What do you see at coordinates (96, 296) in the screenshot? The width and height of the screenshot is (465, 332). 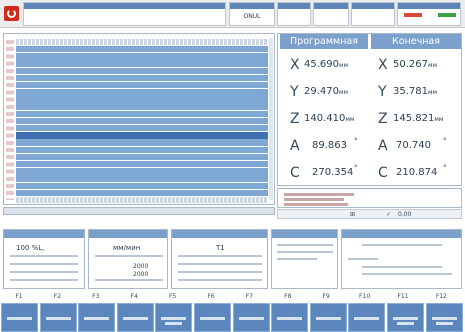 I see `fkey-label-f3: F3` at bounding box center [96, 296].